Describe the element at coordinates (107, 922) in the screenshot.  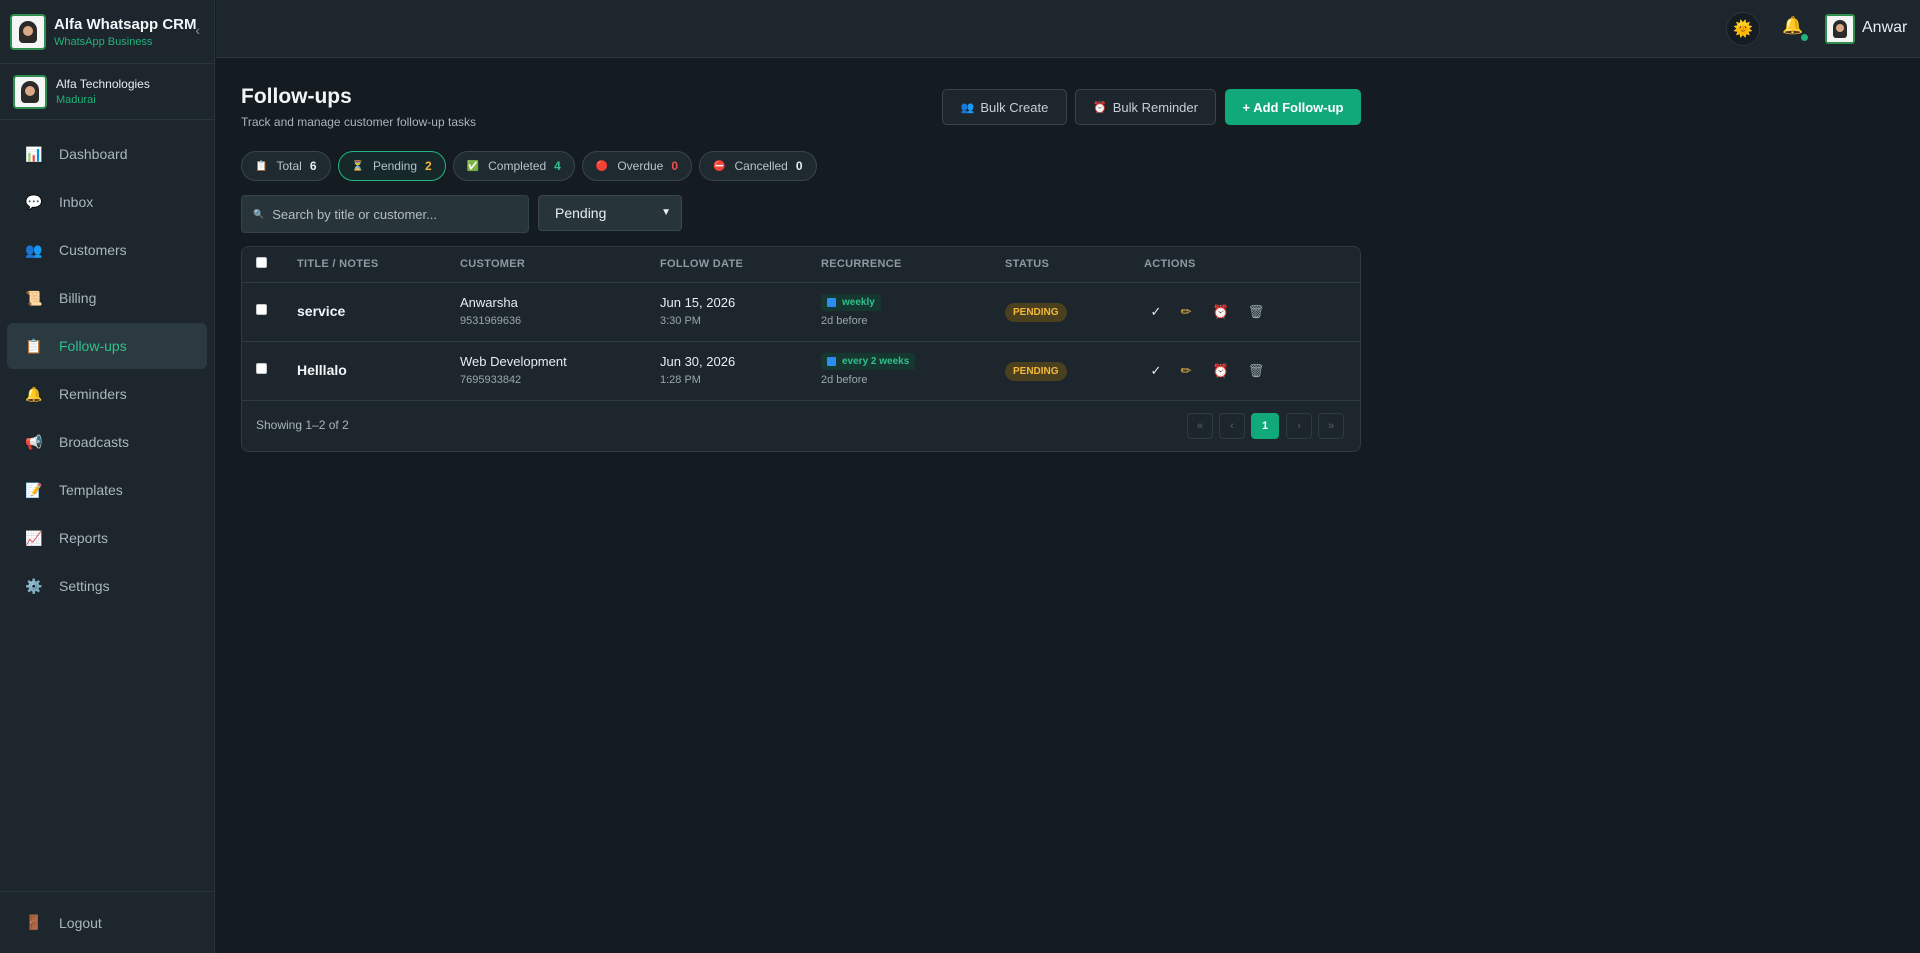
I see `logout-button: 🚪 Logout` at that location.